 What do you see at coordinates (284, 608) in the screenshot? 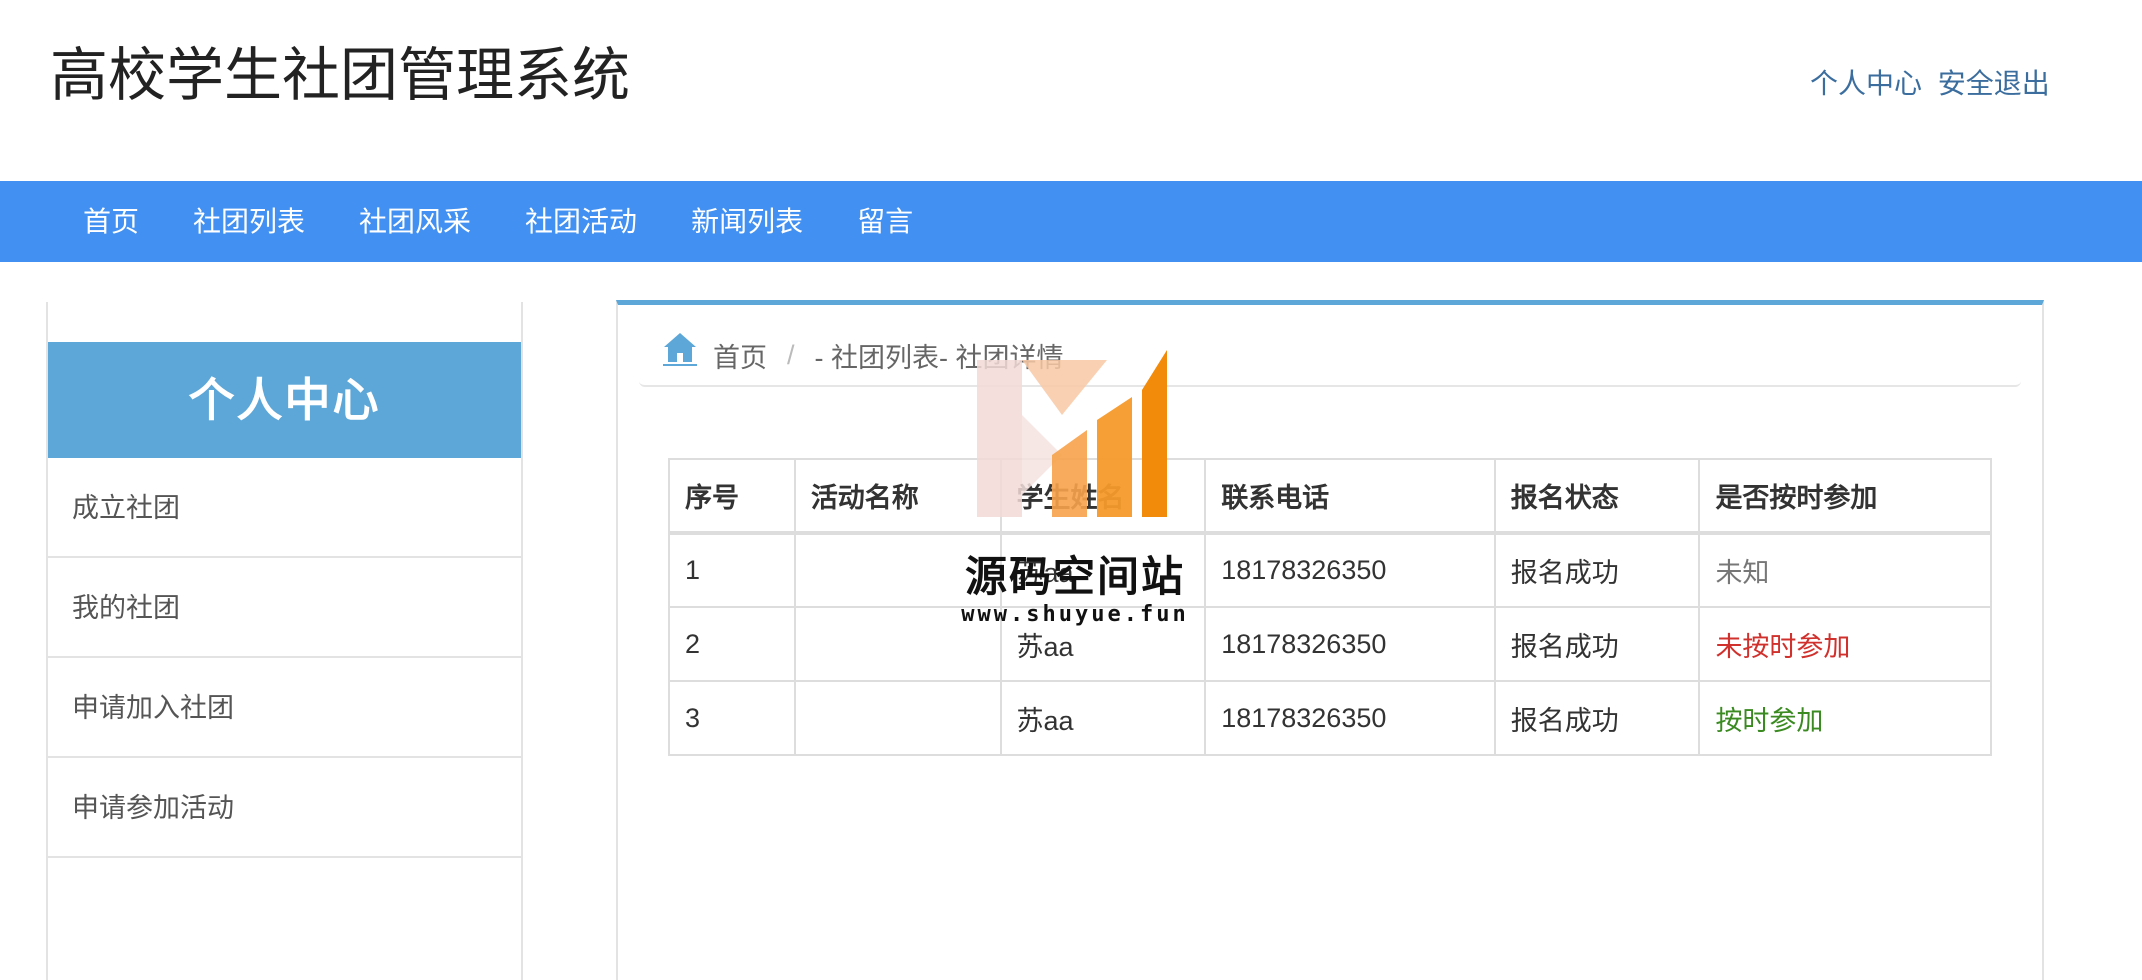
I see `sidebar-item-my-clubs: 我的社团` at bounding box center [284, 608].